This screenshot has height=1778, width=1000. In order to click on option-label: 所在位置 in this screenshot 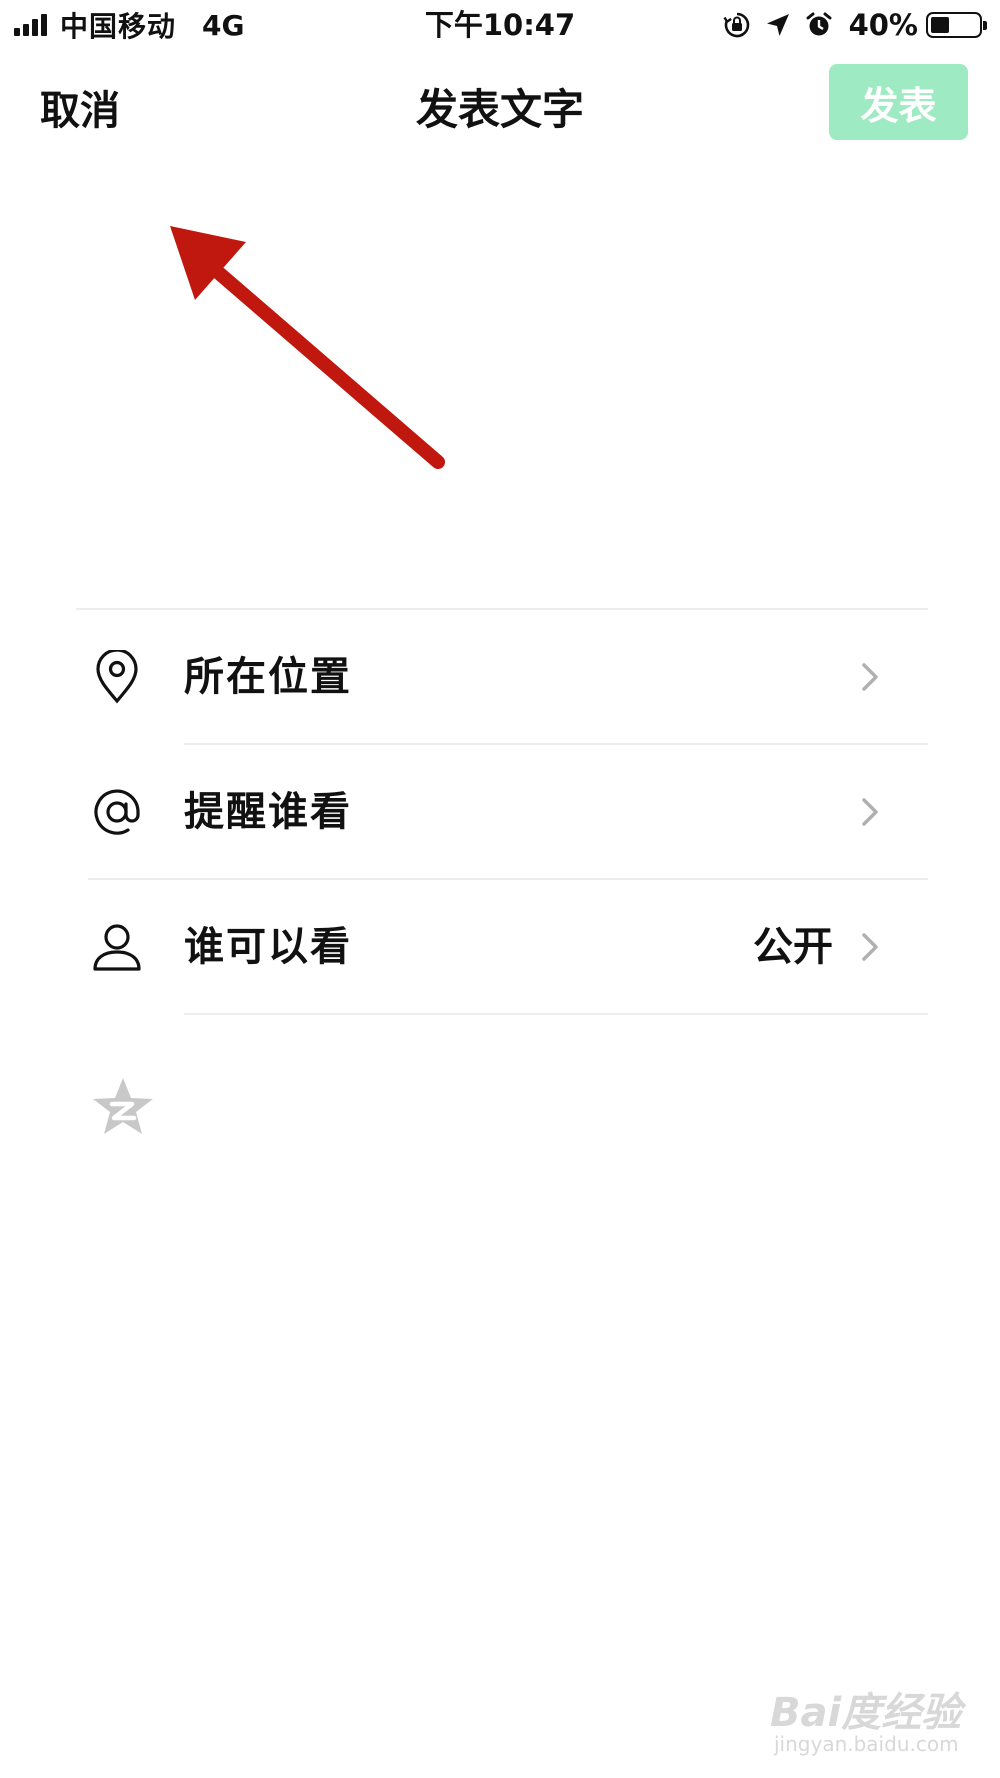, I will do `click(268, 677)`.